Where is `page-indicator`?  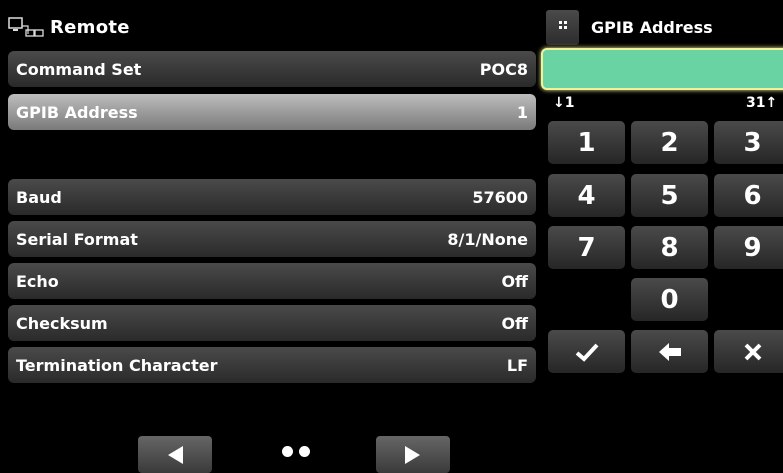
page-indicator is located at coordinates (296, 451).